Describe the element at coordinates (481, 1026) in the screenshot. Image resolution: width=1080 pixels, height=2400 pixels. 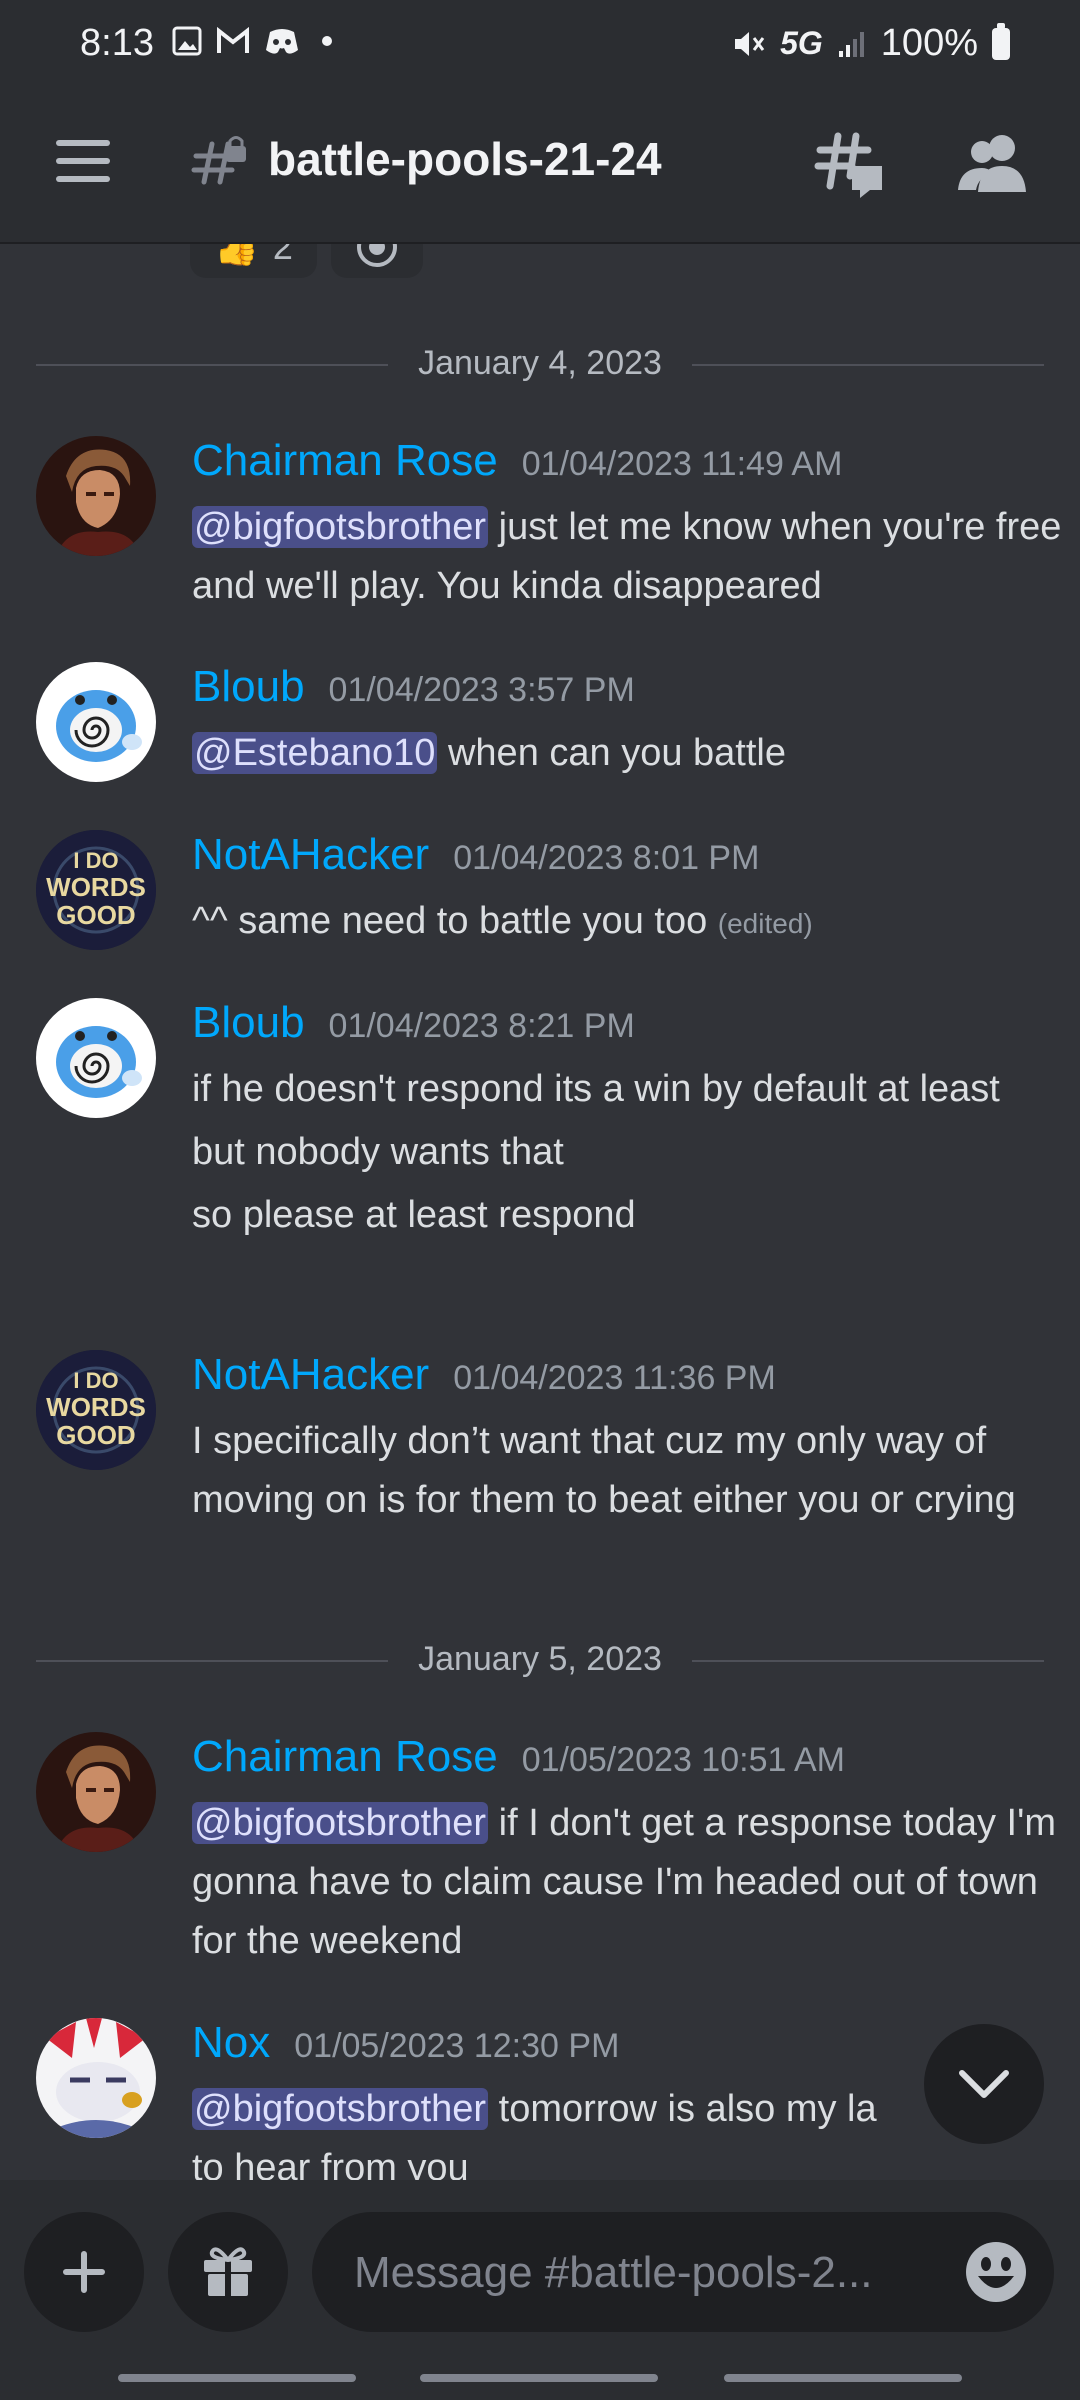
I see `message-timestamp: 01/04/2023 8:21 PM` at that location.